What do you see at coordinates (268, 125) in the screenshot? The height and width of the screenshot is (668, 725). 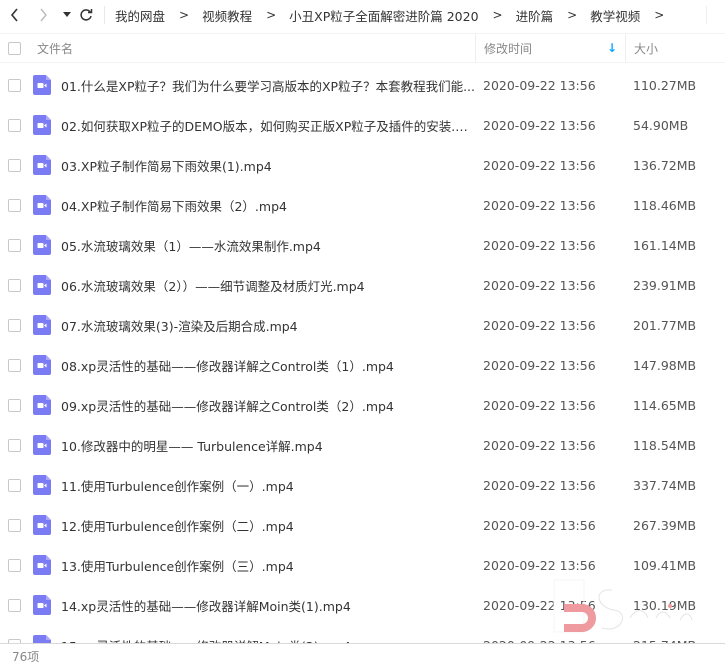 I see `file-name: 02.如何获取XP粒子的DEMO版本，如何购买正版XP粒子及插件的安装.mp4` at bounding box center [268, 125].